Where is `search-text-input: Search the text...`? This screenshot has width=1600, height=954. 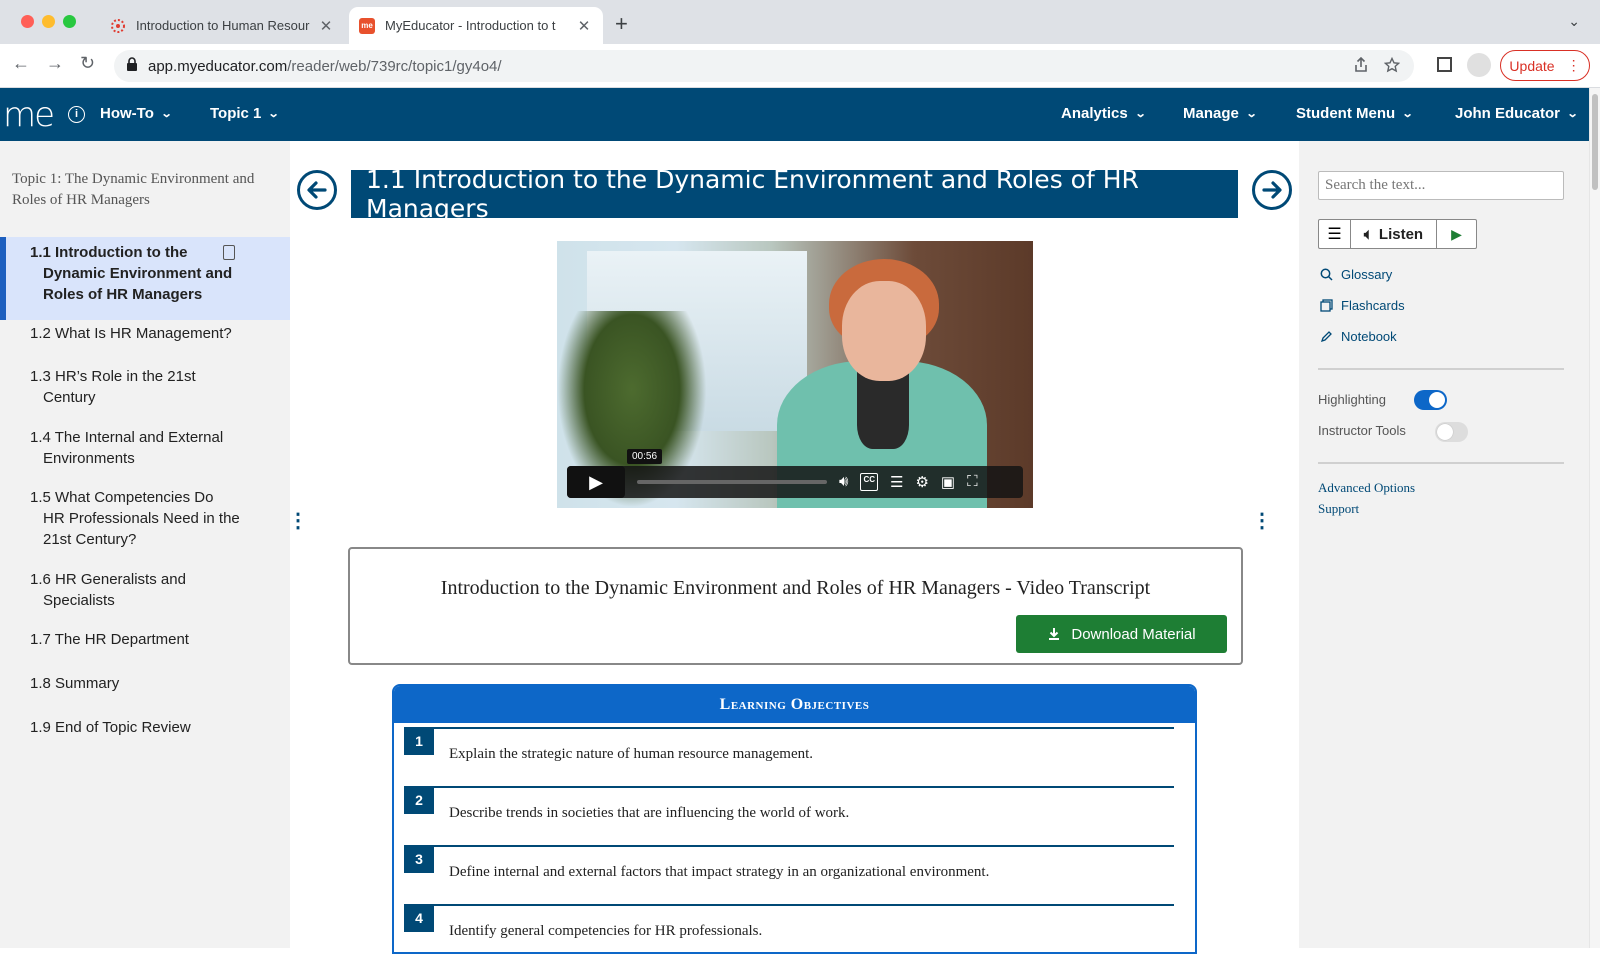 search-text-input: Search the text... is located at coordinates (1441, 185).